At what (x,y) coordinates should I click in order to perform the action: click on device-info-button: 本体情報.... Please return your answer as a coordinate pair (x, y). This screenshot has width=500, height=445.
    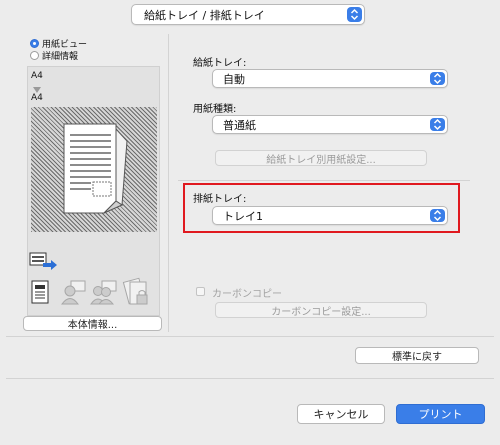
    Looking at the image, I should click on (92, 323).